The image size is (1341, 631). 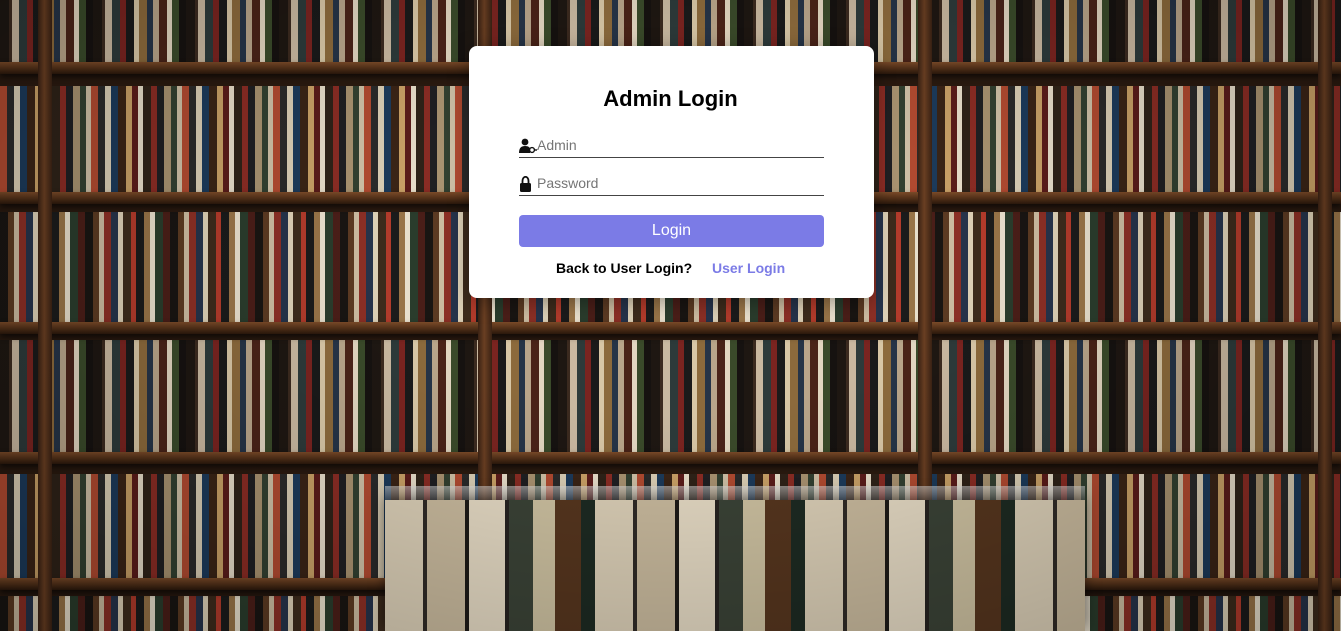 I want to click on login-button: Login, so click(x=671, y=231).